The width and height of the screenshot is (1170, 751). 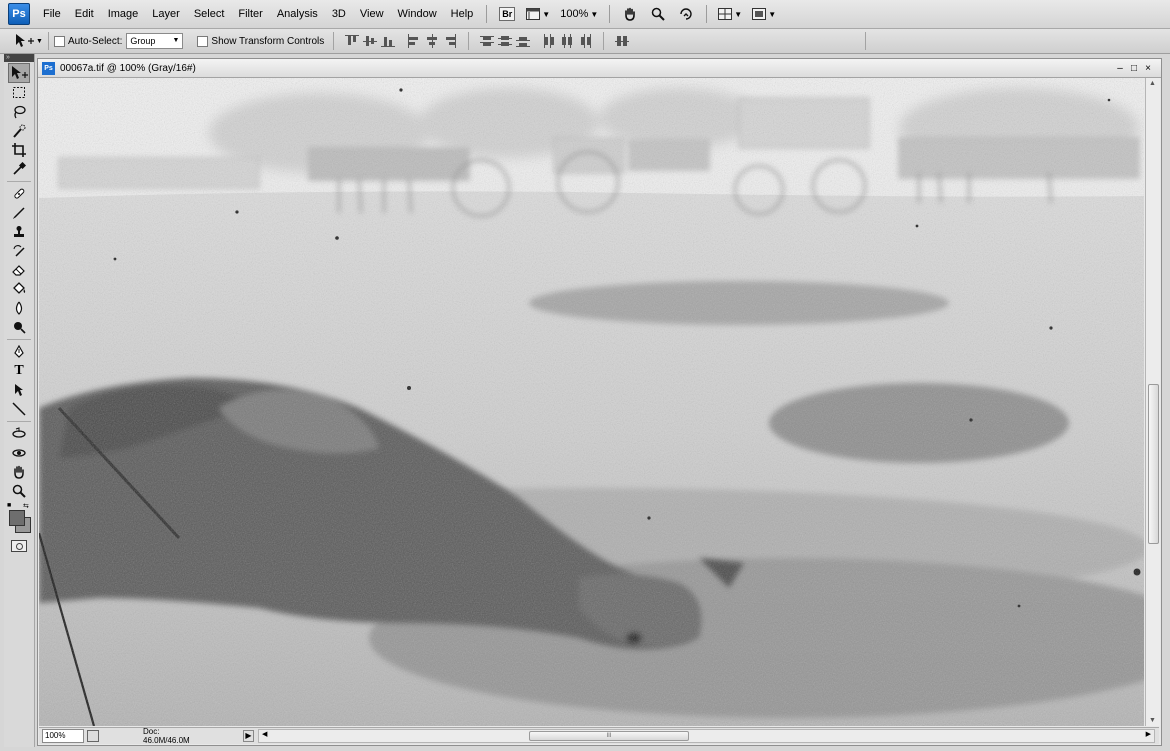 I want to click on align-horizontal-centers-icon, so click(x=432, y=41).